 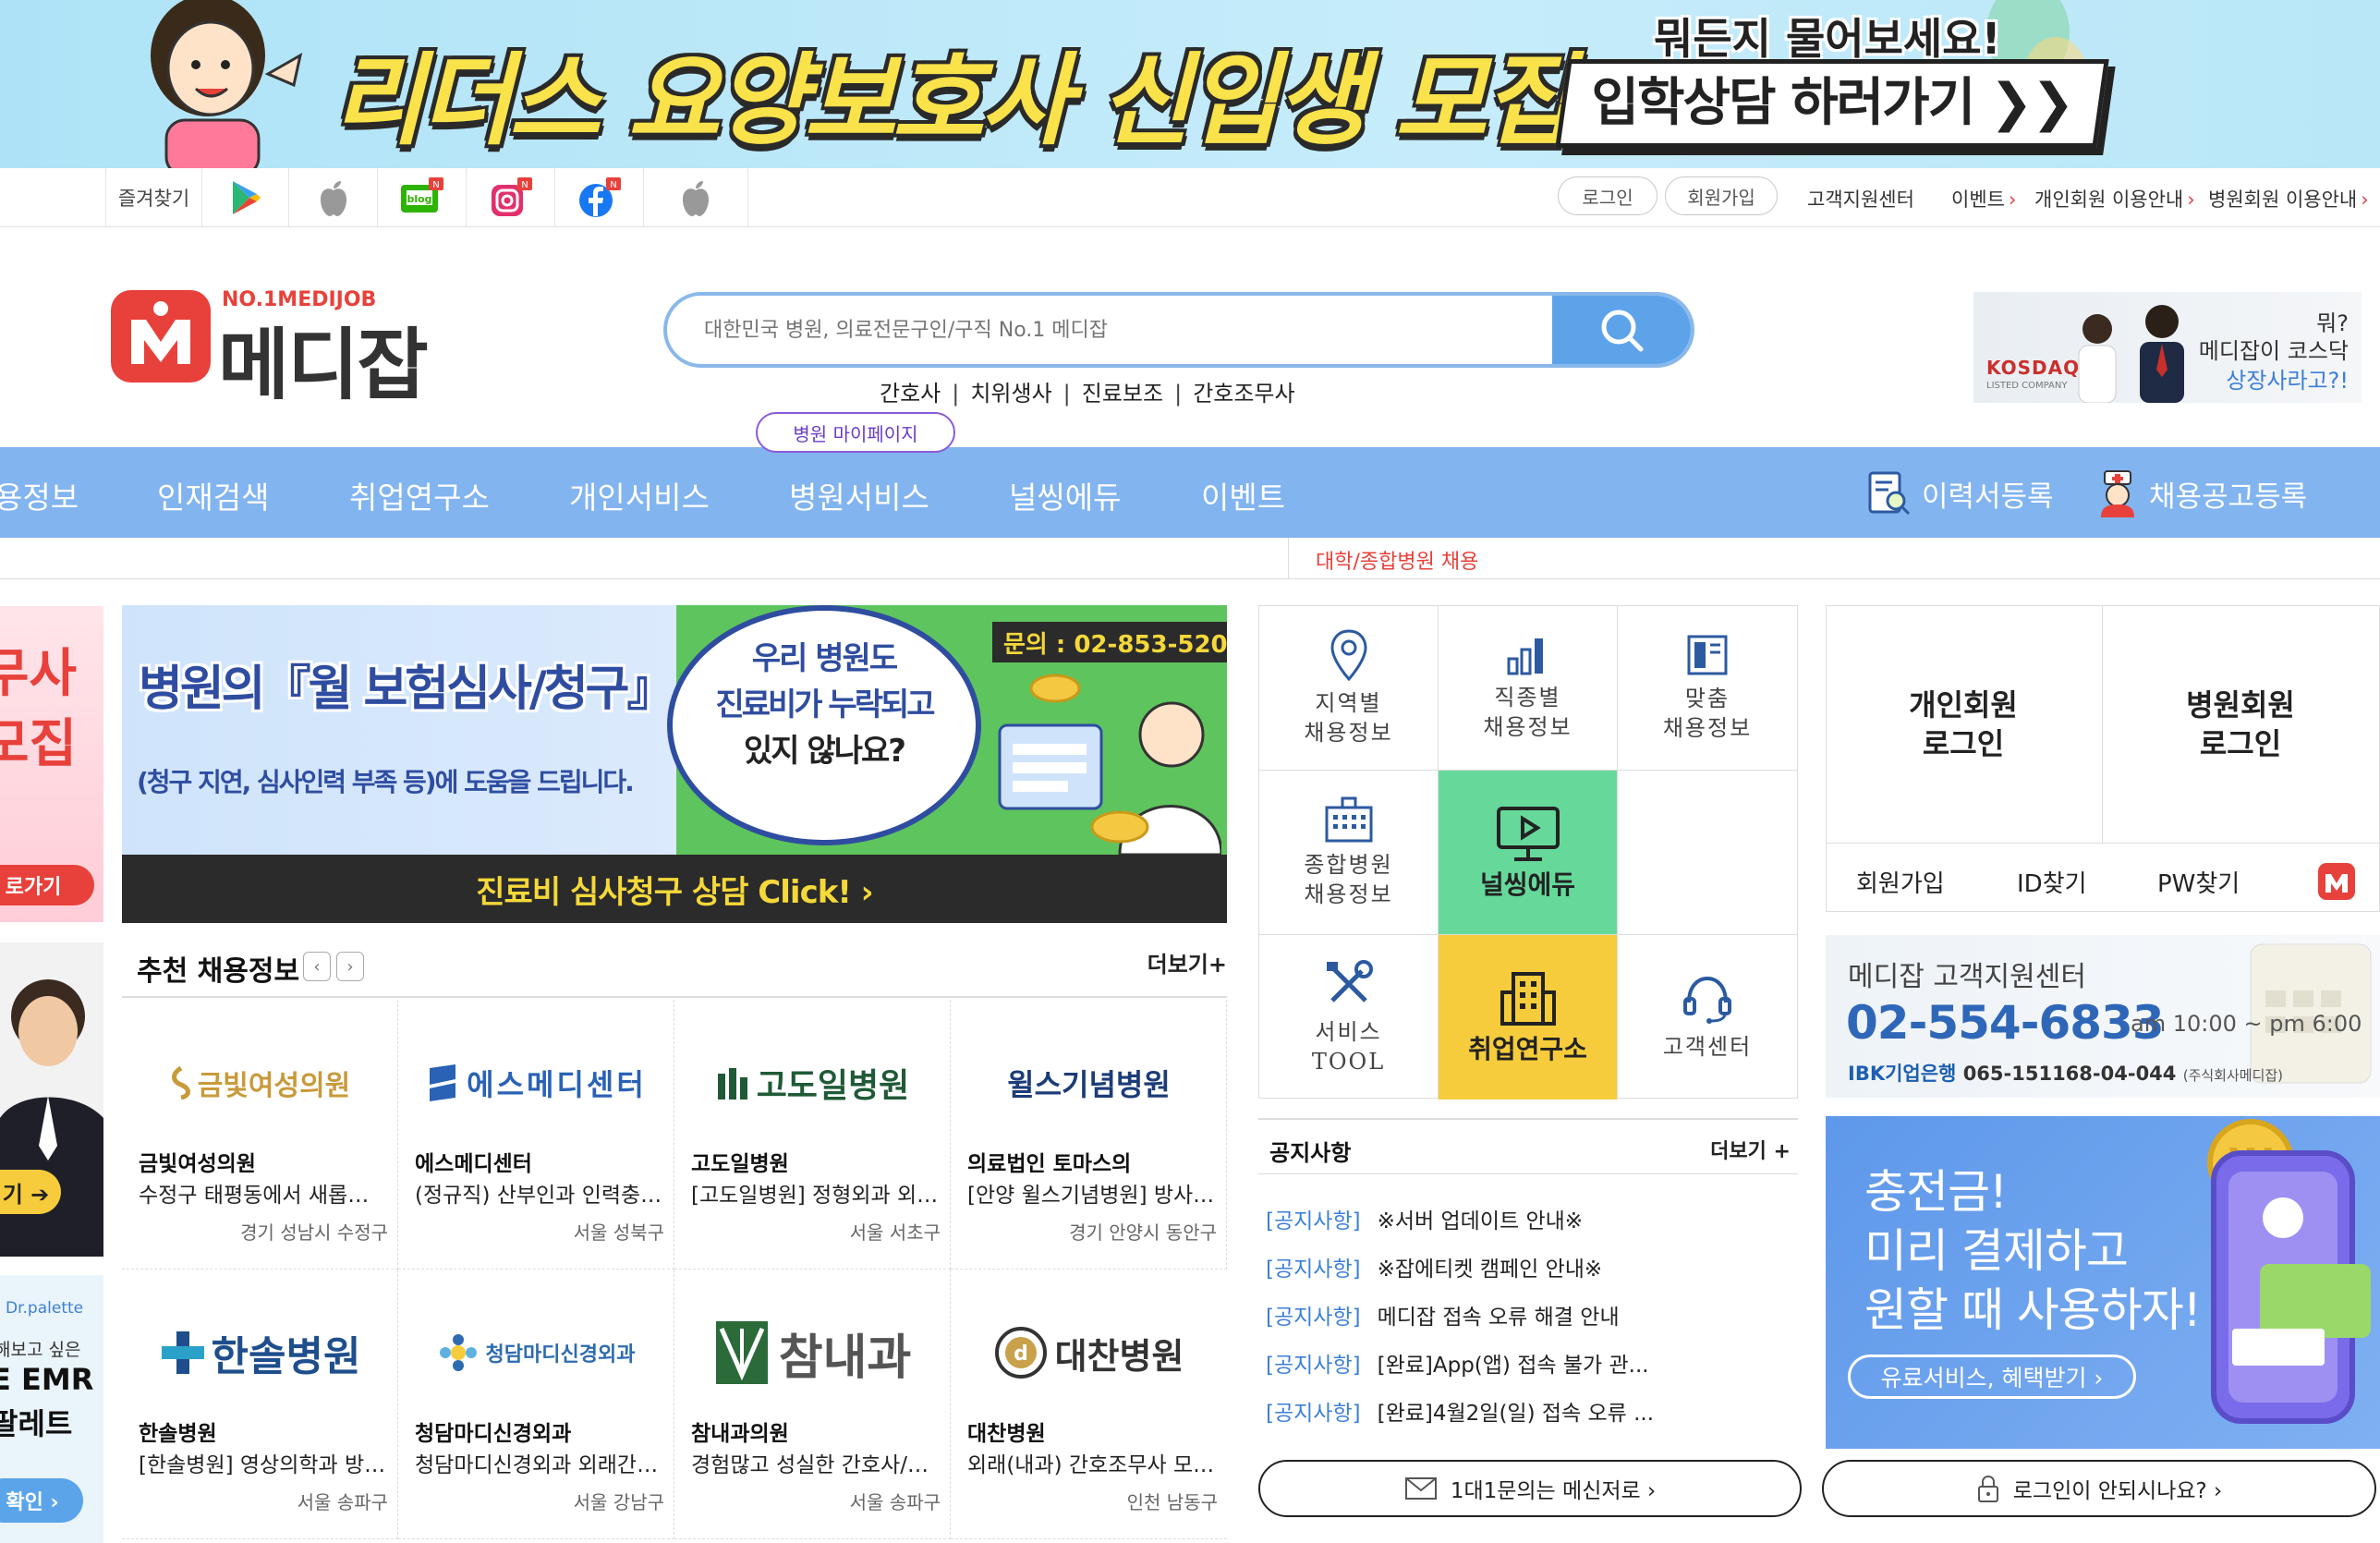 What do you see at coordinates (1092, 1465) in the screenshot?
I see `job-title: 외래(내과) 간호조무사 모집합니다` at bounding box center [1092, 1465].